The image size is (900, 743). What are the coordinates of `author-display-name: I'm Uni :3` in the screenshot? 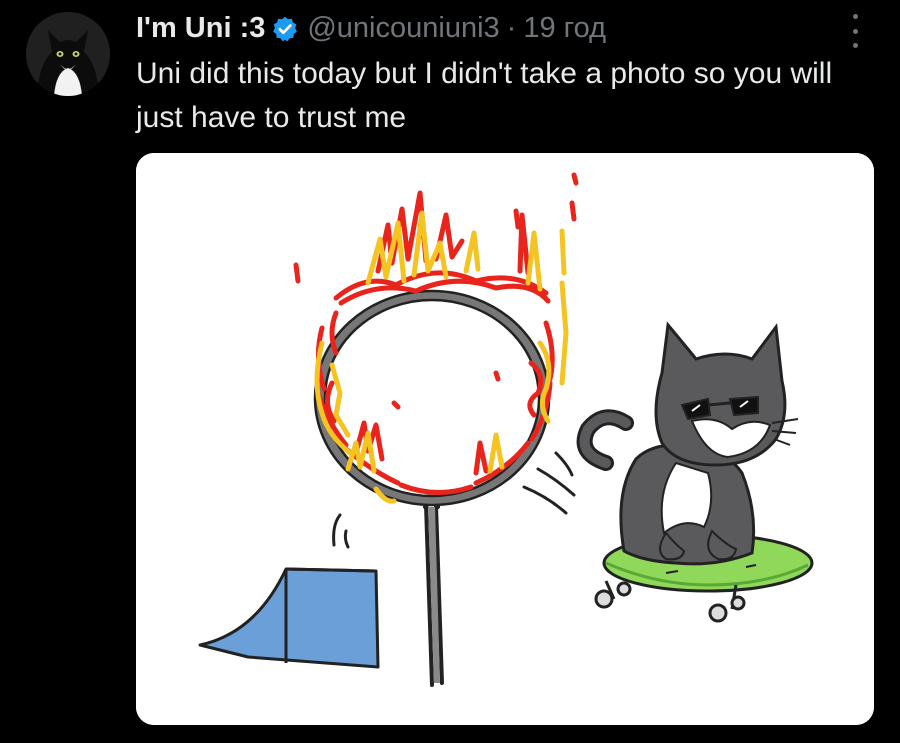 It's located at (200, 28).